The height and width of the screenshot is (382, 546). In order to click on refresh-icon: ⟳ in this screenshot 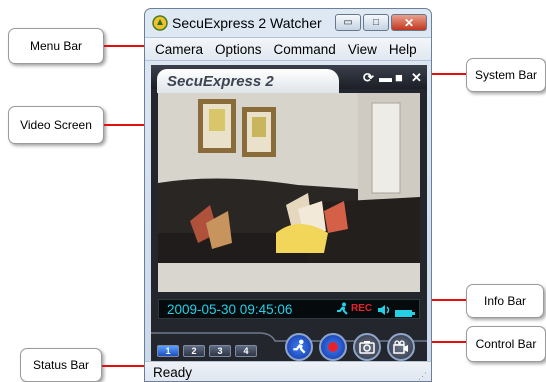, I will do `click(368, 78)`.